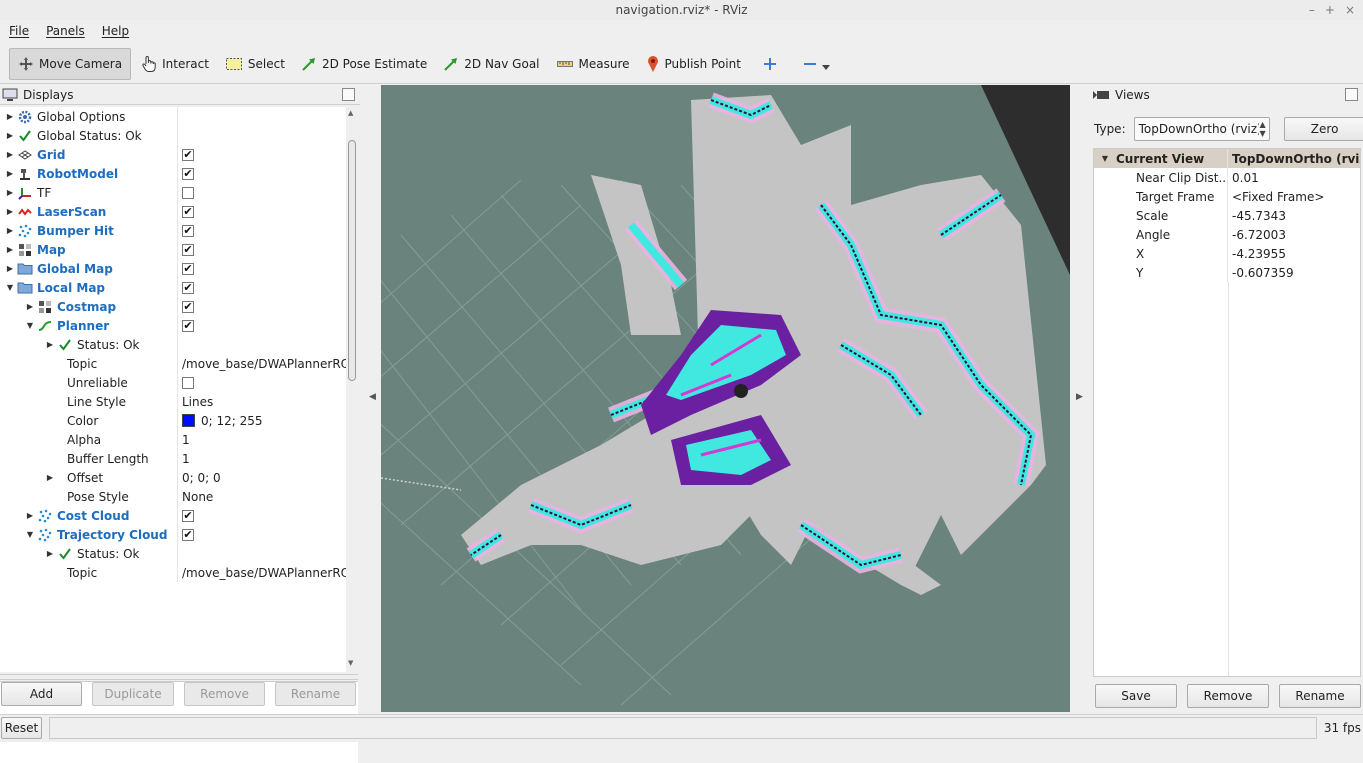 This screenshot has height=763, width=1363. Describe the element at coordinates (1294, 215) in the screenshot. I see `view-property-value-cell: -45.7343` at that location.